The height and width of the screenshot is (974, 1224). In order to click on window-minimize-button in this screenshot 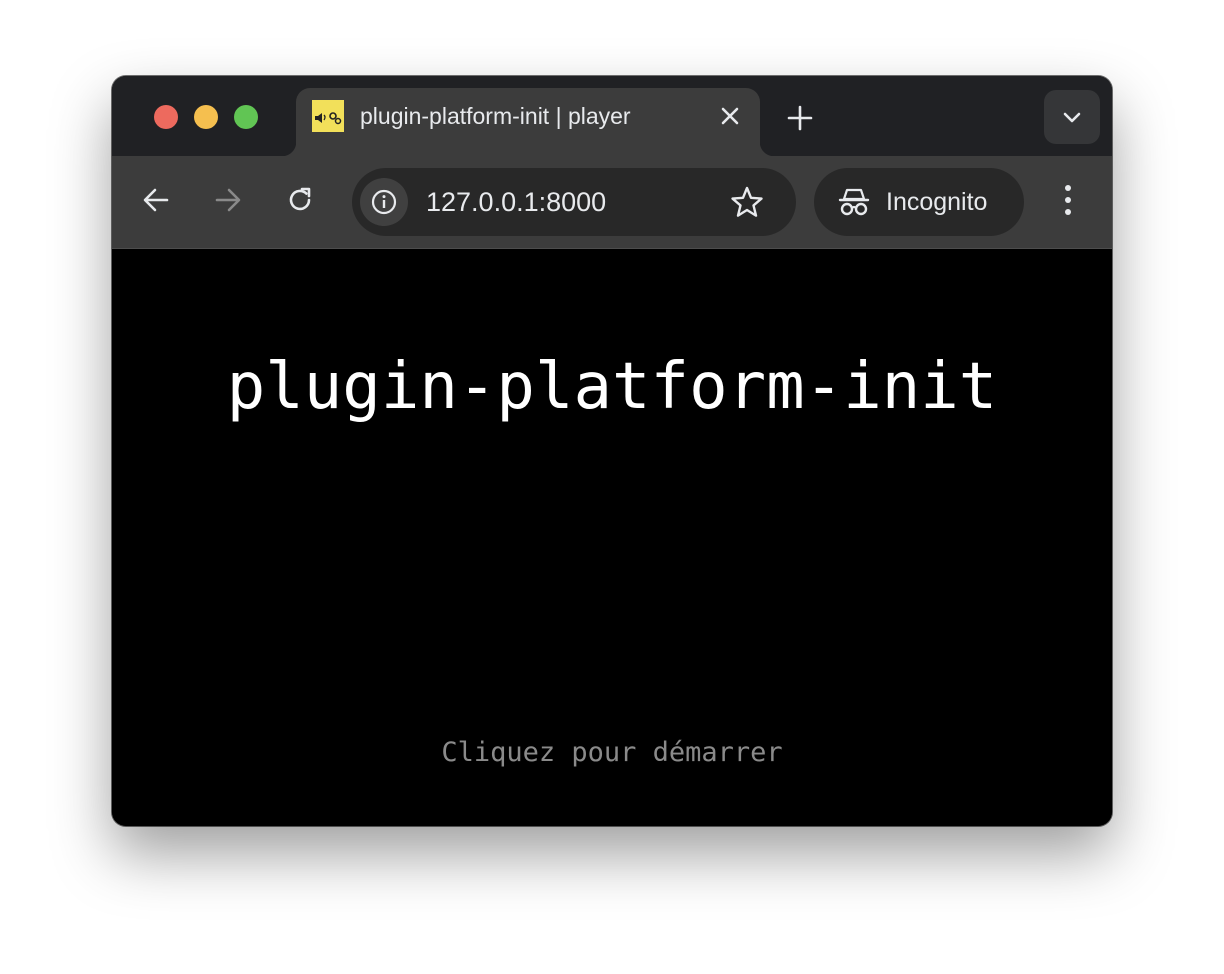, I will do `click(206, 117)`.